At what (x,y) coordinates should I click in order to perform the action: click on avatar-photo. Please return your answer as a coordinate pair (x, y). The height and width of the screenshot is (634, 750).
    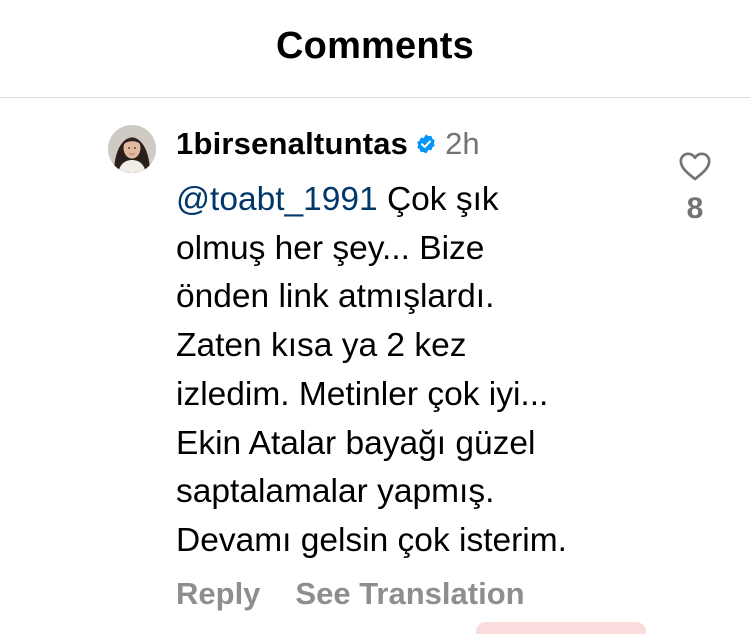
    Looking at the image, I should click on (132, 149).